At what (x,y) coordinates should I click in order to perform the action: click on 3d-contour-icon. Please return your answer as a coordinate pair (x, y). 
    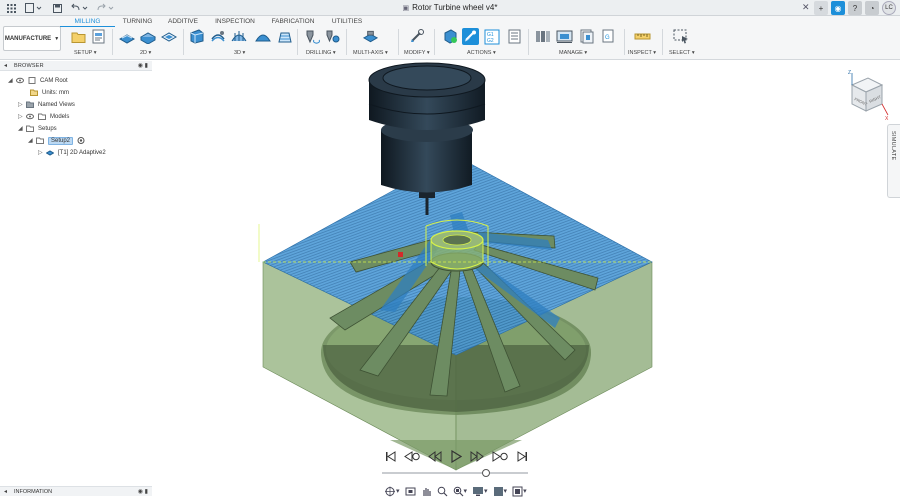
    Looking at the image, I should click on (284, 36).